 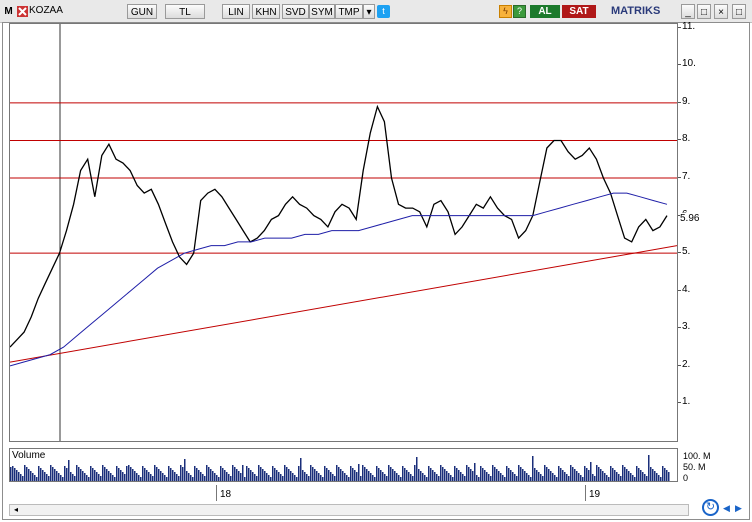 What do you see at coordinates (16, 510) in the screenshot?
I see `scroll-left-arrow-icon: ◂` at bounding box center [16, 510].